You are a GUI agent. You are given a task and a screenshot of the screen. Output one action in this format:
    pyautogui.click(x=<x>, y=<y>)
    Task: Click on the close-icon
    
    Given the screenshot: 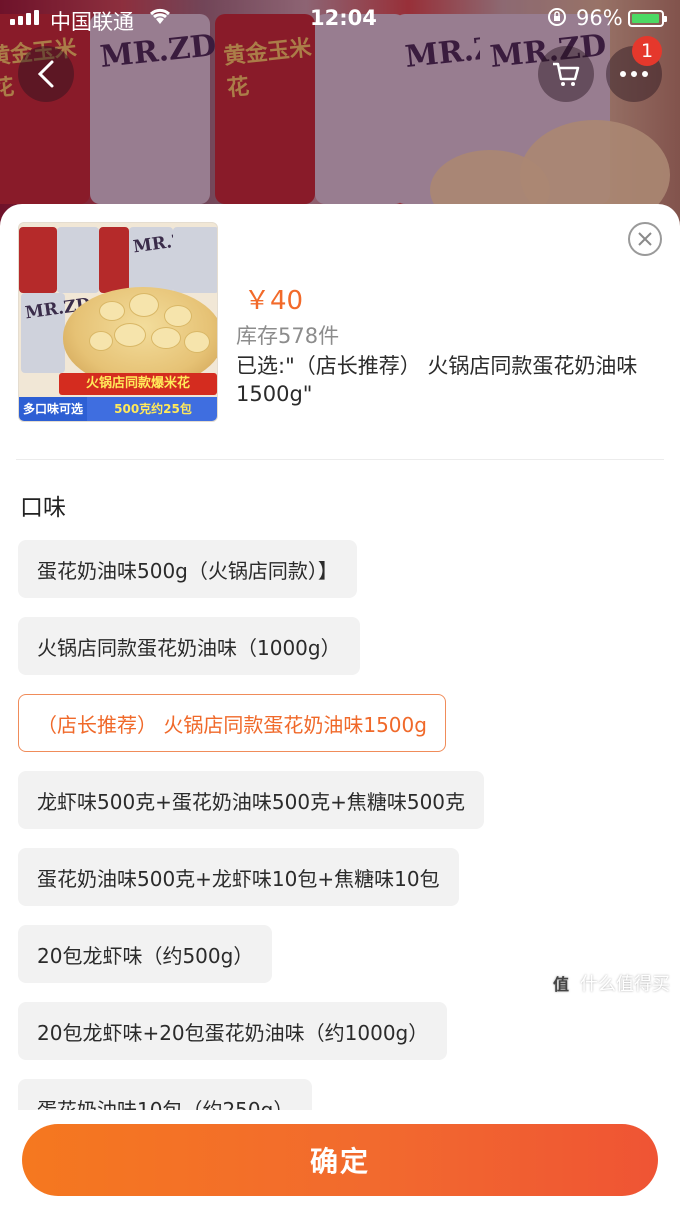 What is the action you would take?
    pyautogui.click(x=645, y=239)
    